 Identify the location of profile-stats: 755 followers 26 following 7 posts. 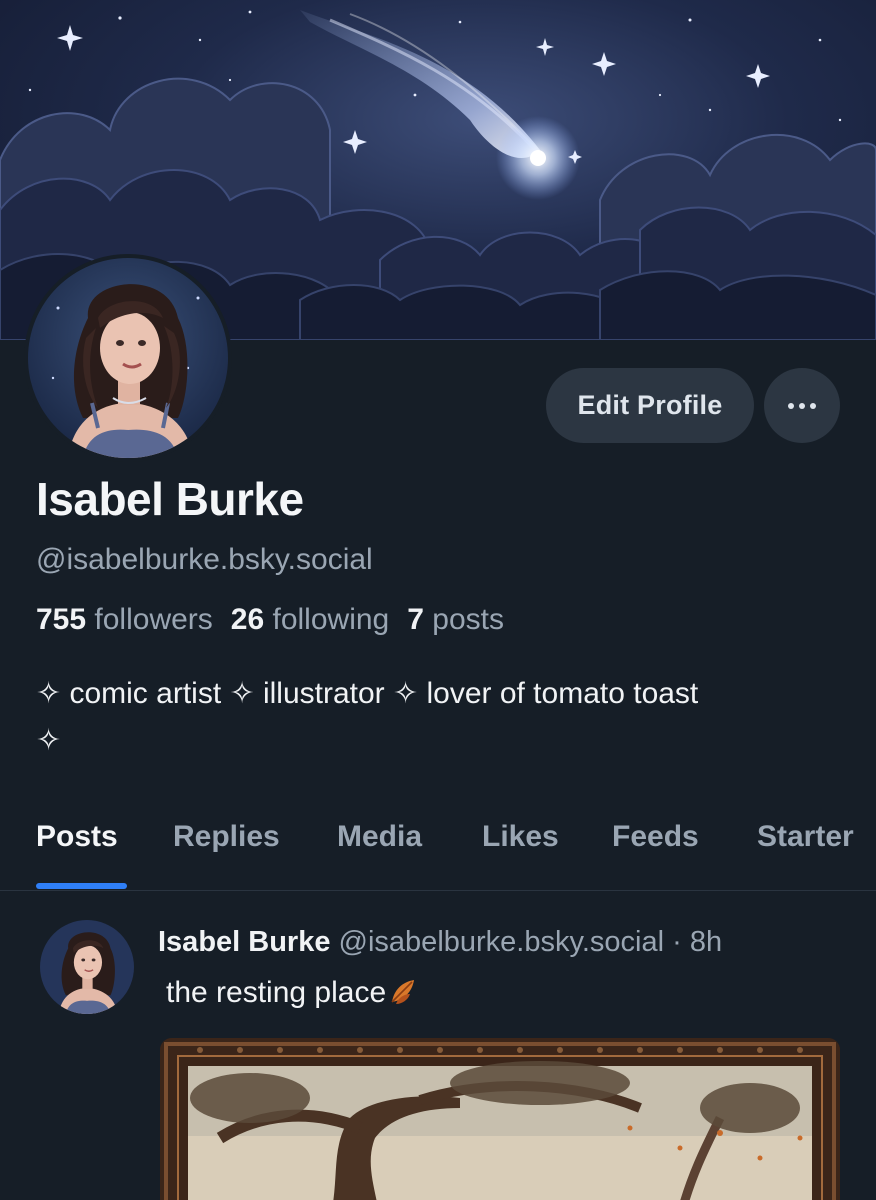
(270, 620).